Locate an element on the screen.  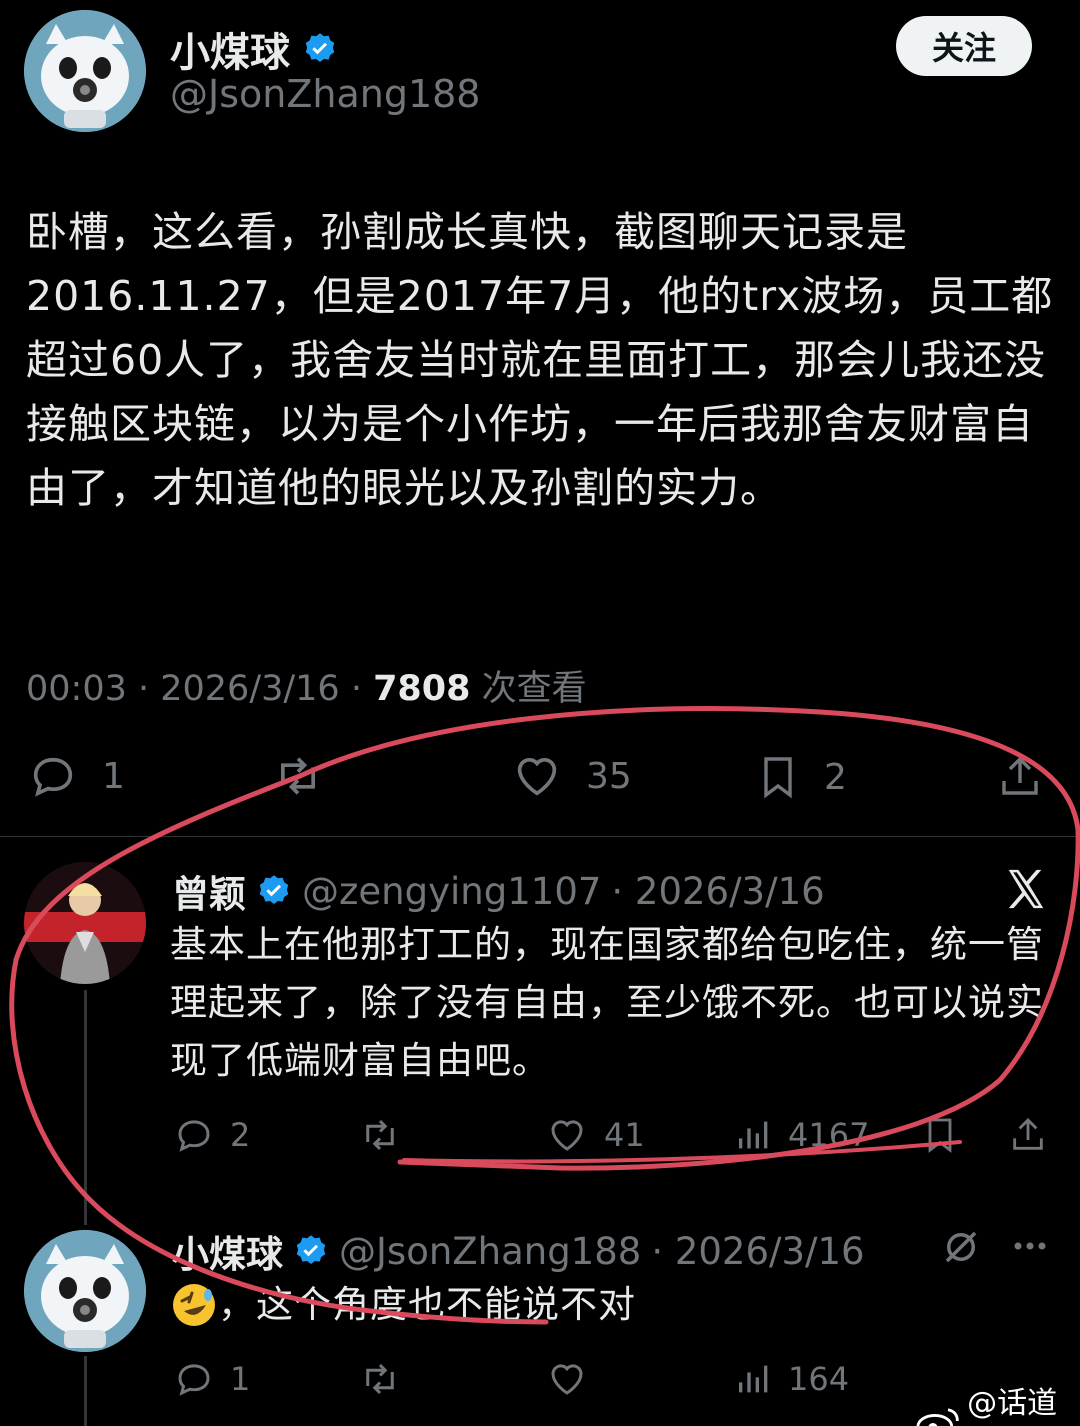
bookmark-count: 2 is located at coordinates (835, 777).